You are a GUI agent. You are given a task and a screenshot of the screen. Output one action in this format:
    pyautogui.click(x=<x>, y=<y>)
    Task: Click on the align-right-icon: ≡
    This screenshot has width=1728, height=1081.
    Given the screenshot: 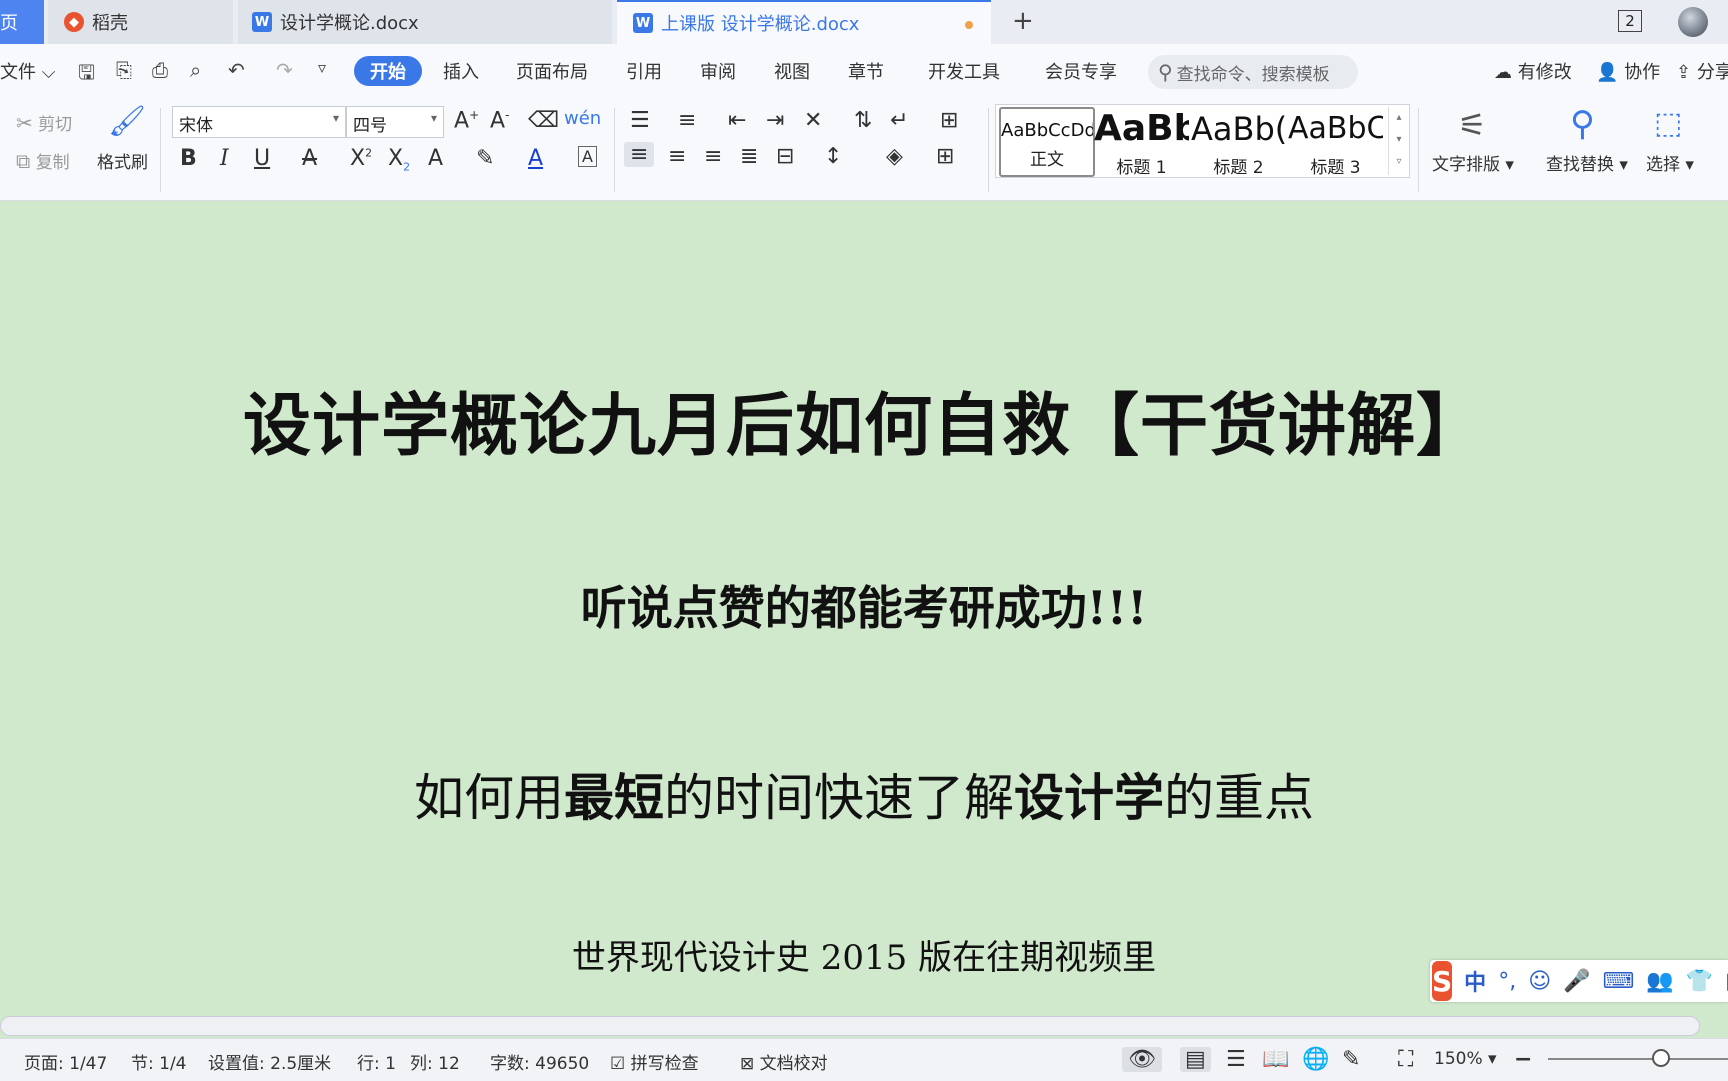 What is the action you would take?
    pyautogui.click(x=713, y=156)
    